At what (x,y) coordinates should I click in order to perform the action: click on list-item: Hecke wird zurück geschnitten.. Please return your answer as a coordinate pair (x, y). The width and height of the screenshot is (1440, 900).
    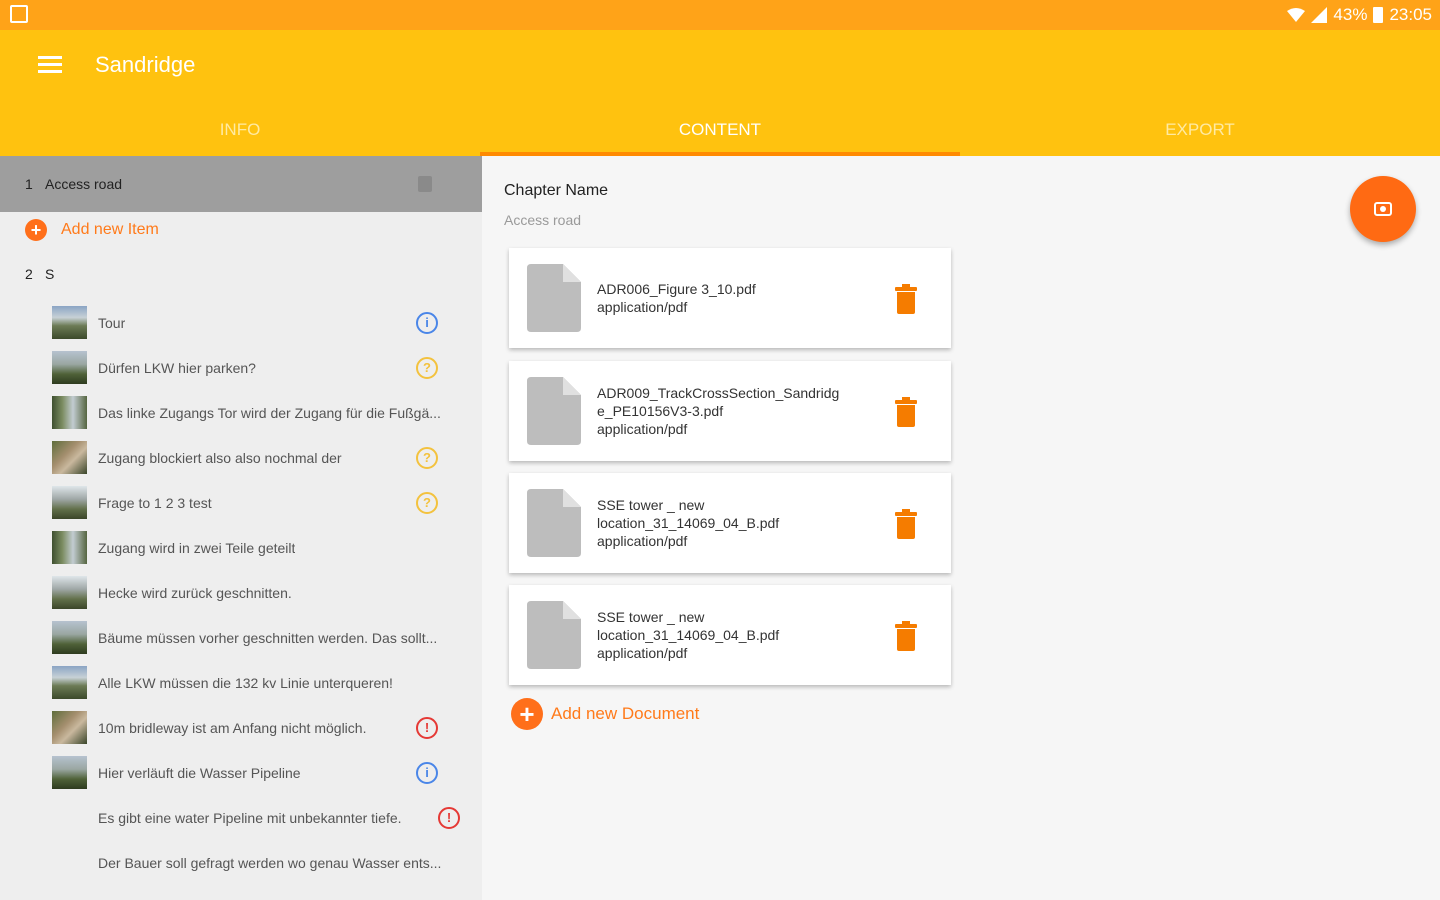
    Looking at the image, I should click on (241, 592).